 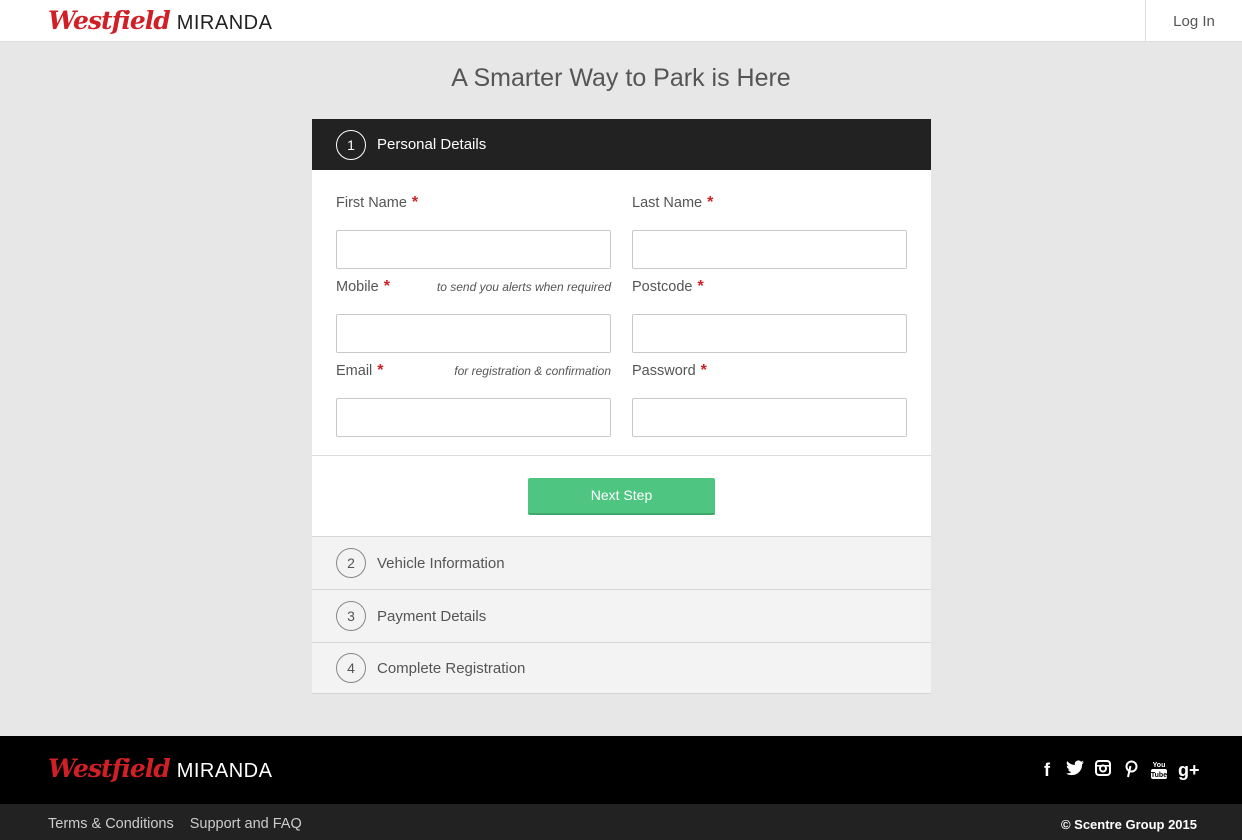 What do you see at coordinates (523, 287) in the screenshot?
I see `mobile-hint: to send you alerts when required` at bounding box center [523, 287].